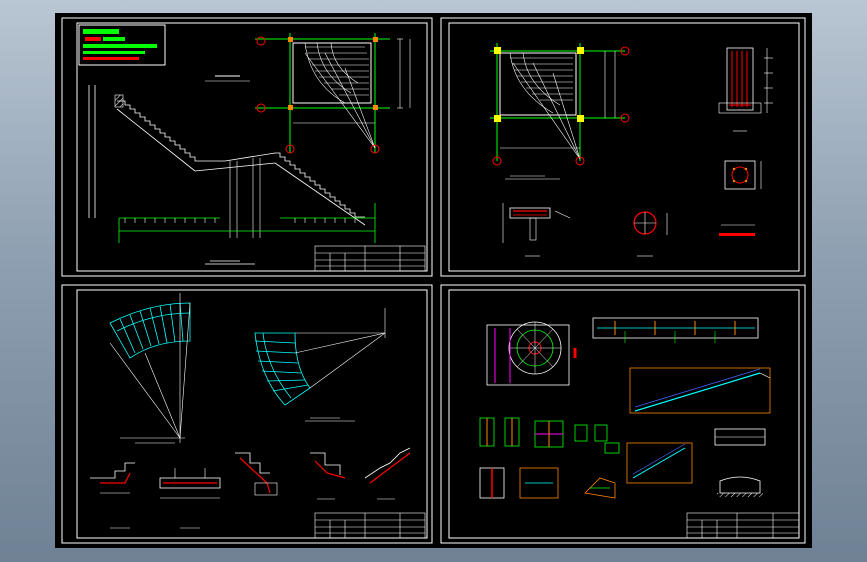  What do you see at coordinates (650, 234) in the screenshot?
I see `circular-column-section` at bounding box center [650, 234].